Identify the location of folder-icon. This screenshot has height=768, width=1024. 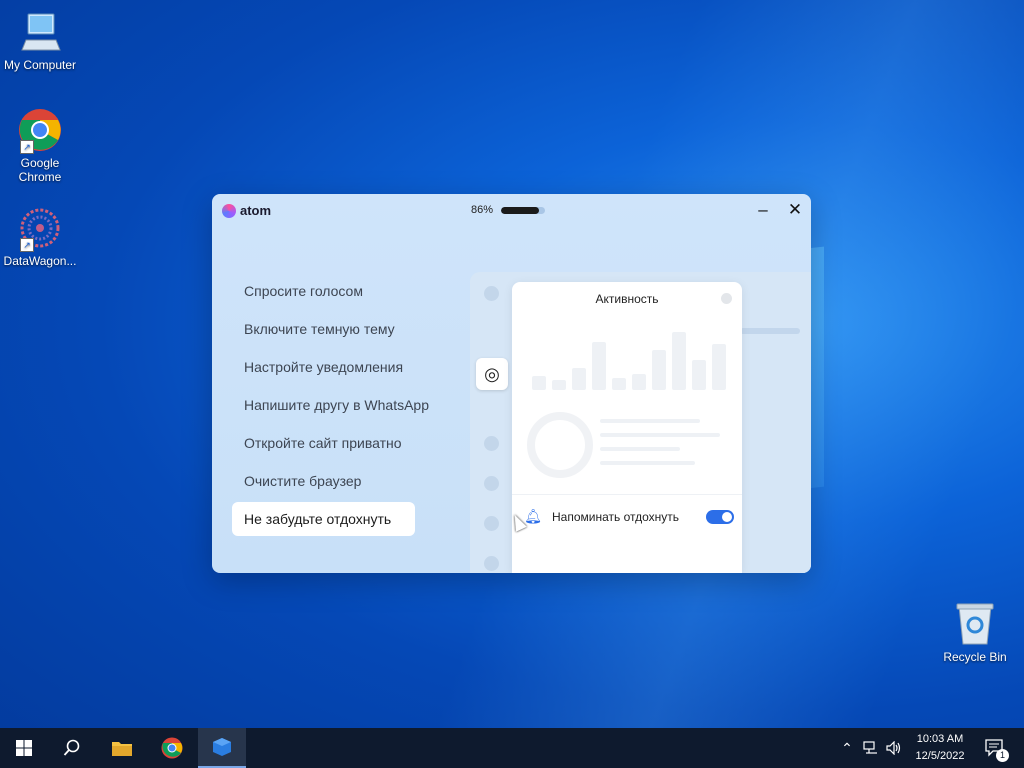
(122, 749).